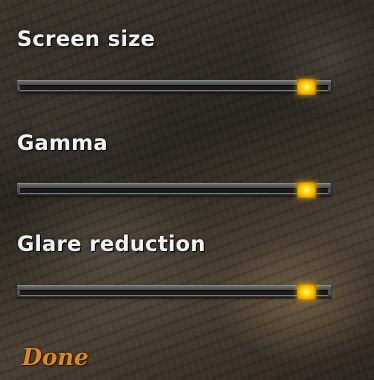 Image resolution: width=374 pixels, height=380 pixels. I want to click on gamma-slider-thumb, so click(306, 190).